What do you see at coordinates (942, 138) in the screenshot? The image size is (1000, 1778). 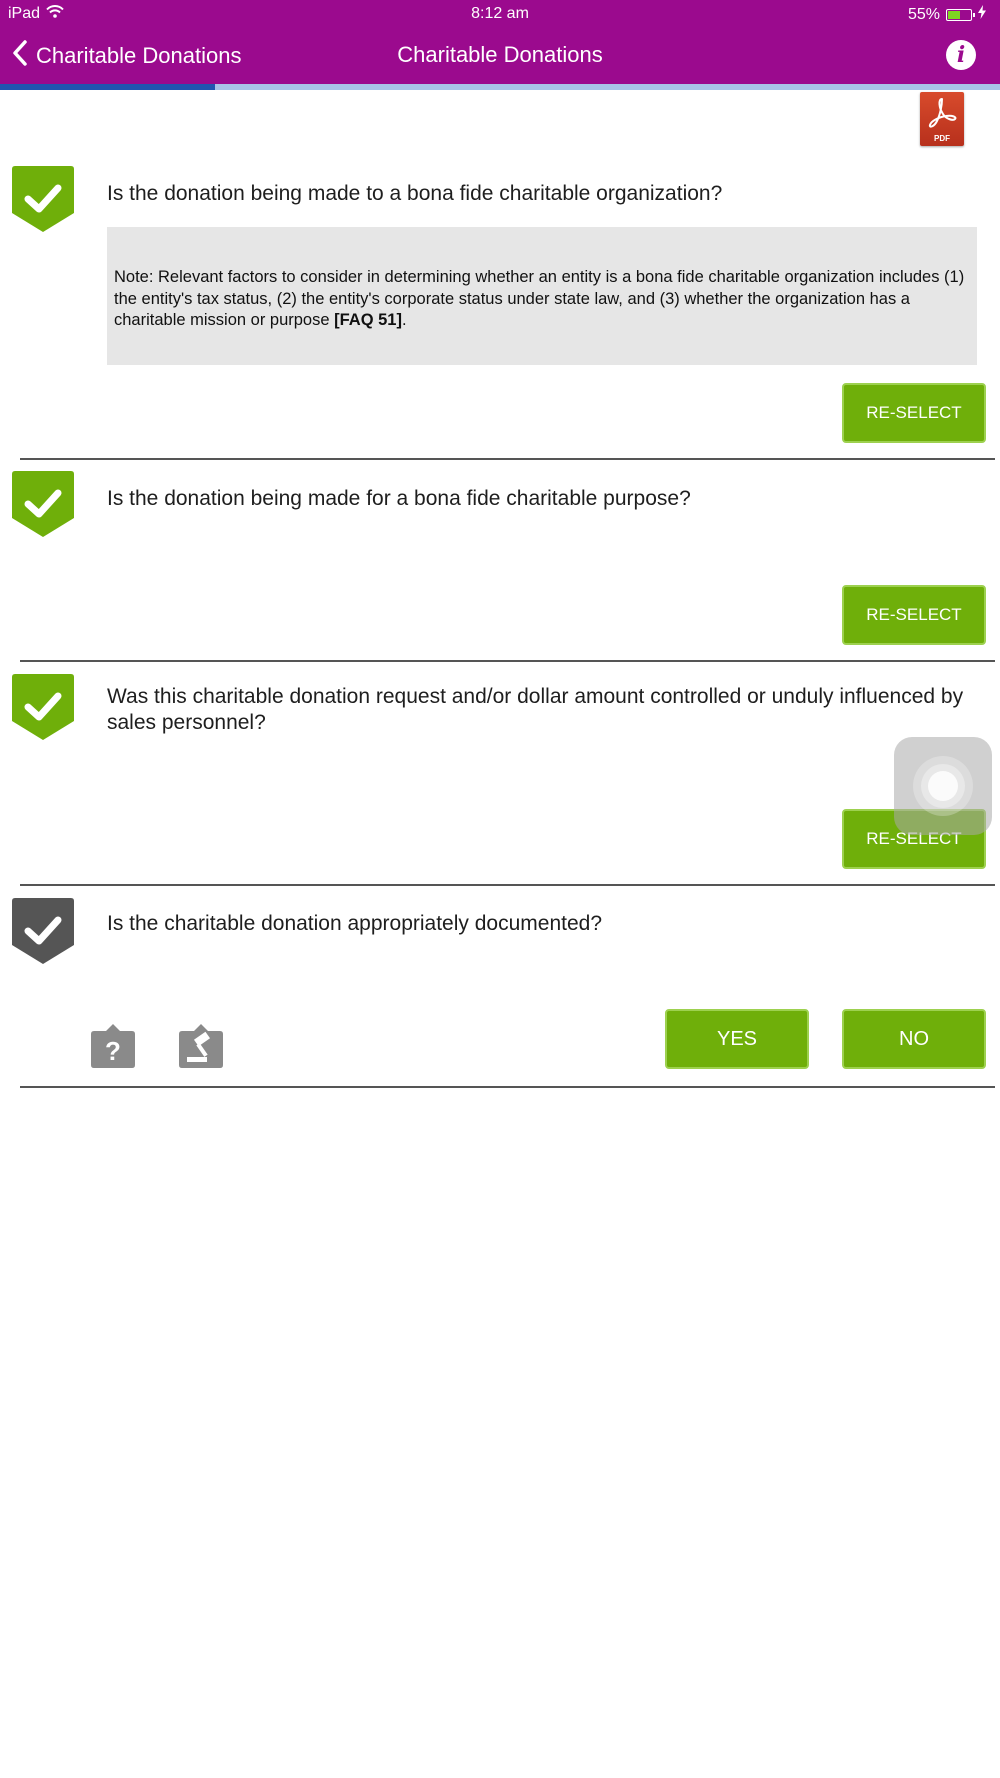 I see `pdf-label: PDF` at bounding box center [942, 138].